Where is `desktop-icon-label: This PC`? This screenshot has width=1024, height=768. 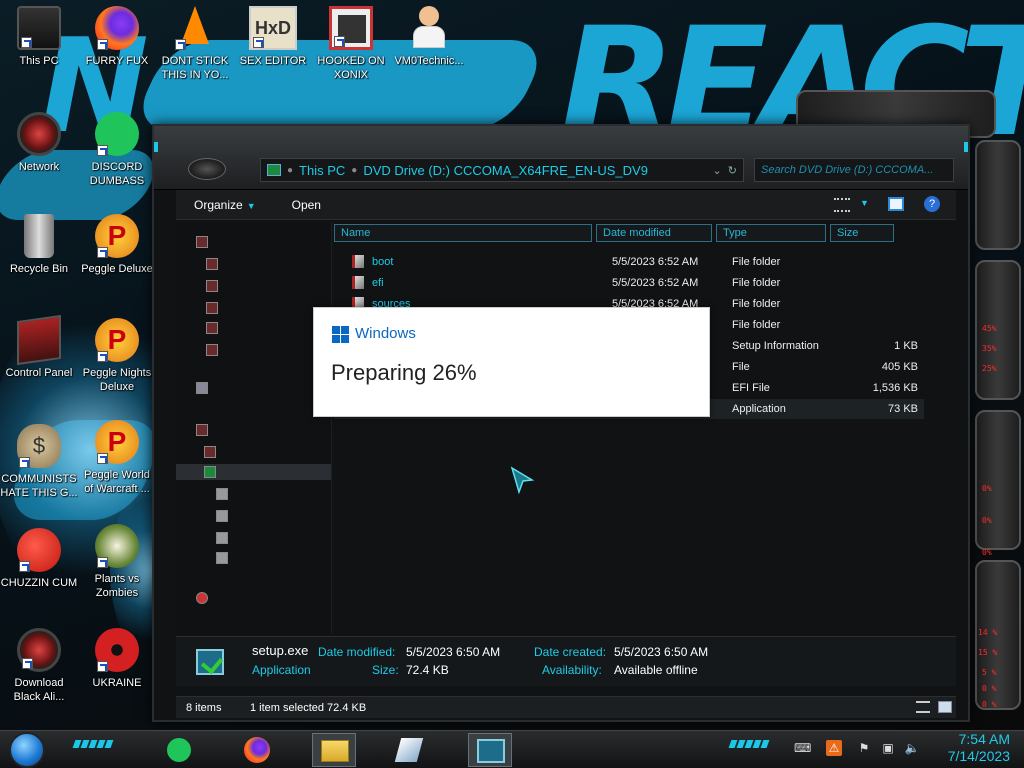 desktop-icon-label: This PC is located at coordinates (39, 61).